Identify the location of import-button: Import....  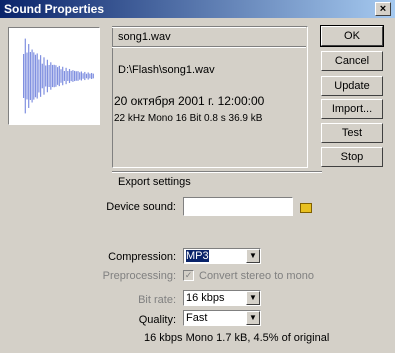
(352, 109).